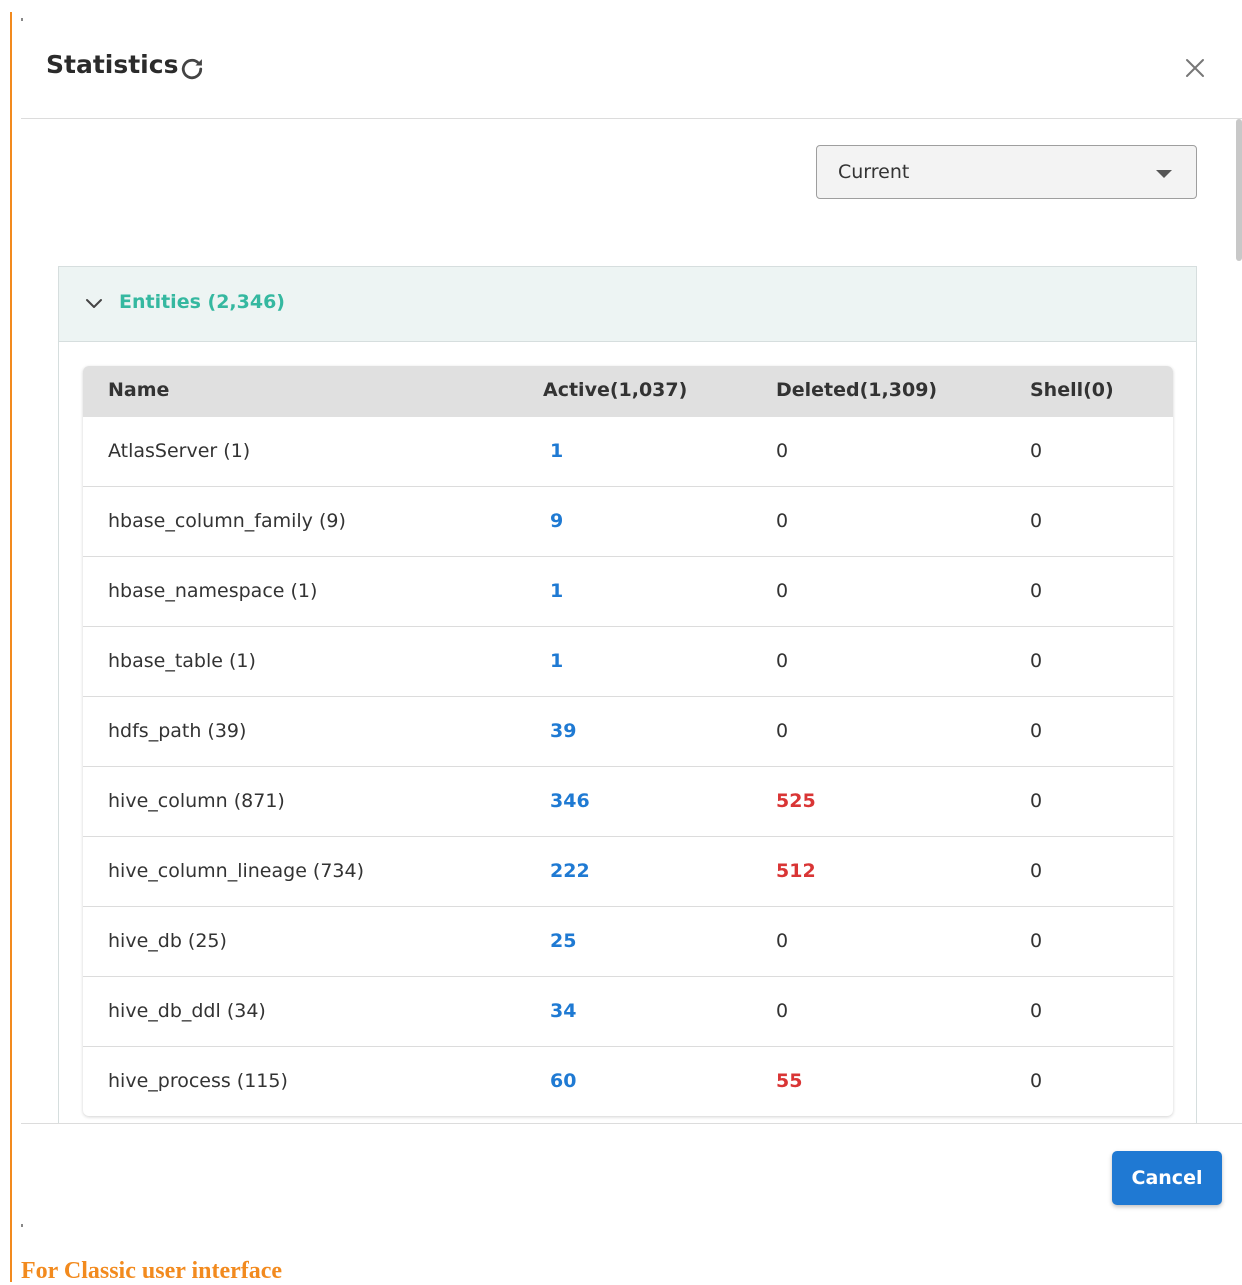 The height and width of the screenshot is (1285, 1242). What do you see at coordinates (570, 801) in the screenshot?
I see `active-count-link: 346` at bounding box center [570, 801].